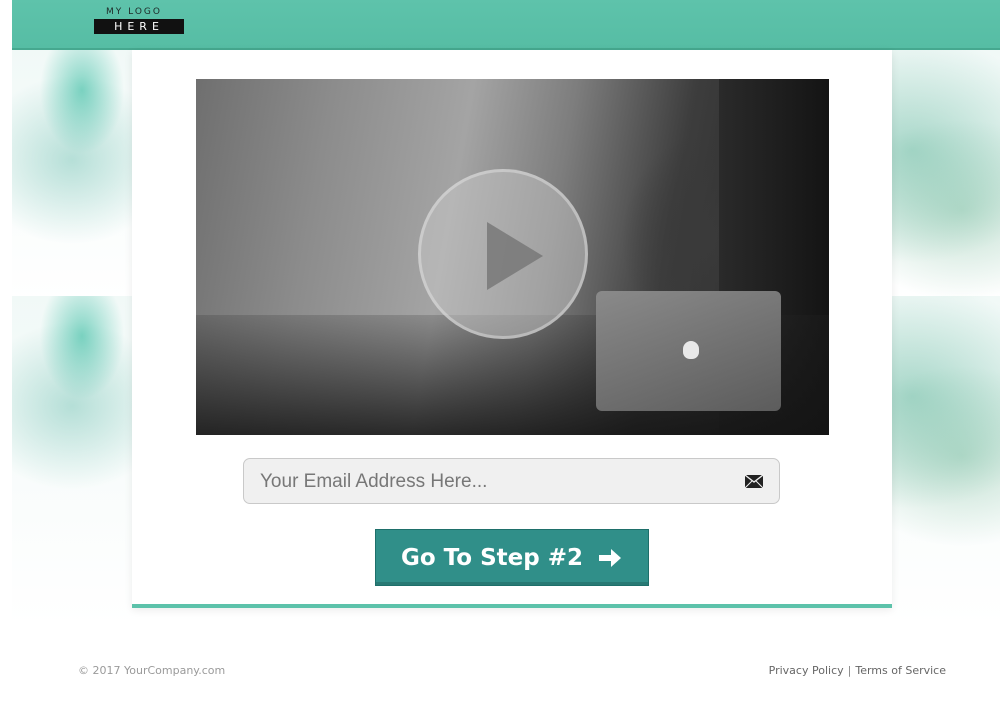 Image resolution: width=1000 pixels, height=724 pixels. I want to click on video-scene-apple-logo, so click(691, 350).